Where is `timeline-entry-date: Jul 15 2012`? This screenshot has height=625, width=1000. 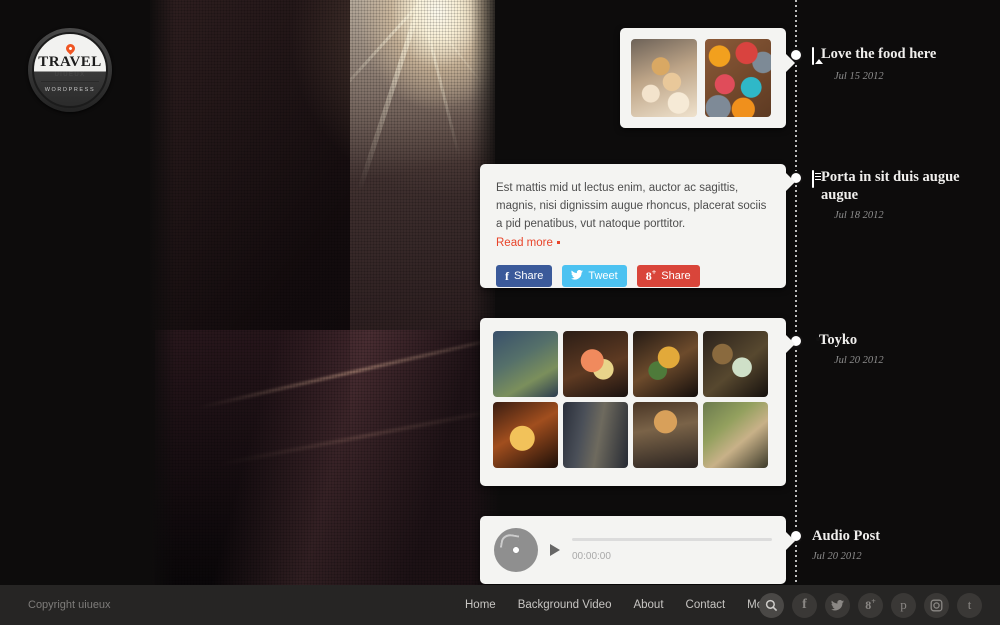 timeline-entry-date: Jul 15 2012 is located at coordinates (859, 76).